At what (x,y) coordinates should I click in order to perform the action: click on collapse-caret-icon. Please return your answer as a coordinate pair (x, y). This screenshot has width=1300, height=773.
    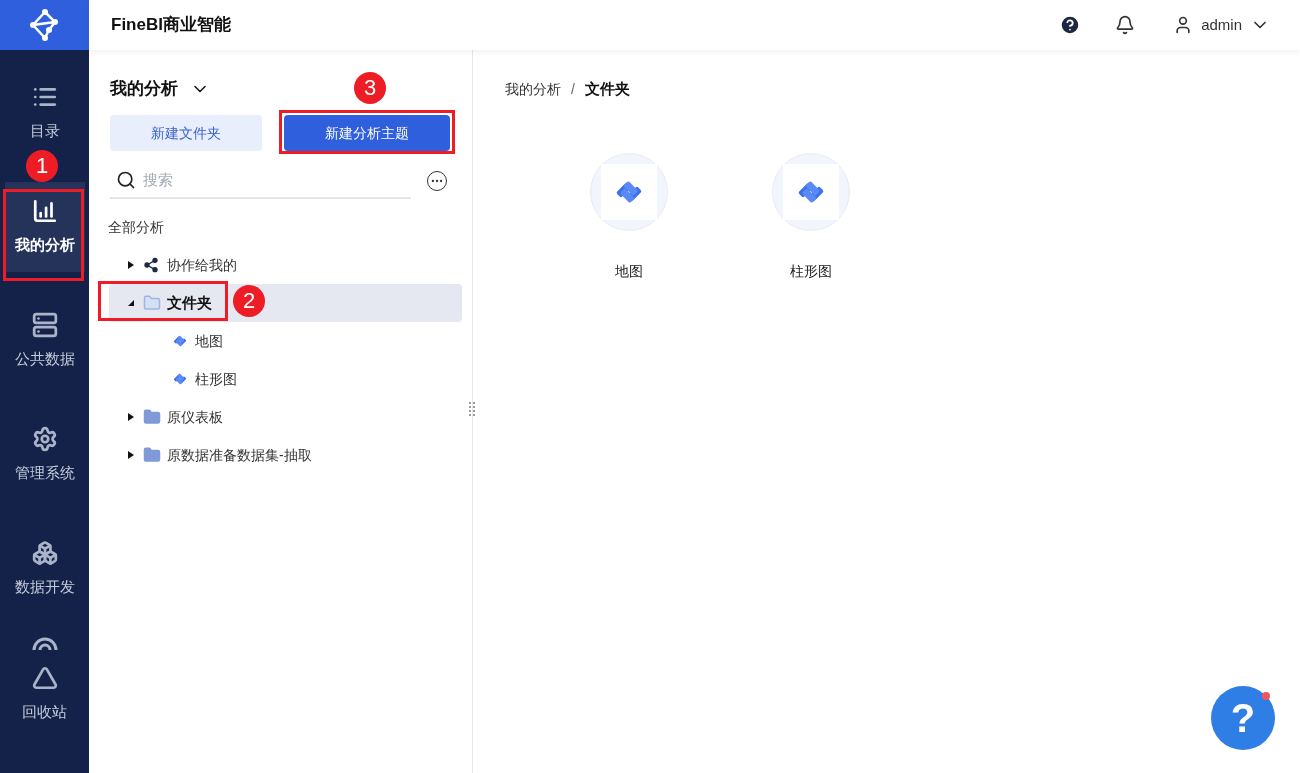
    Looking at the image, I should click on (132, 303).